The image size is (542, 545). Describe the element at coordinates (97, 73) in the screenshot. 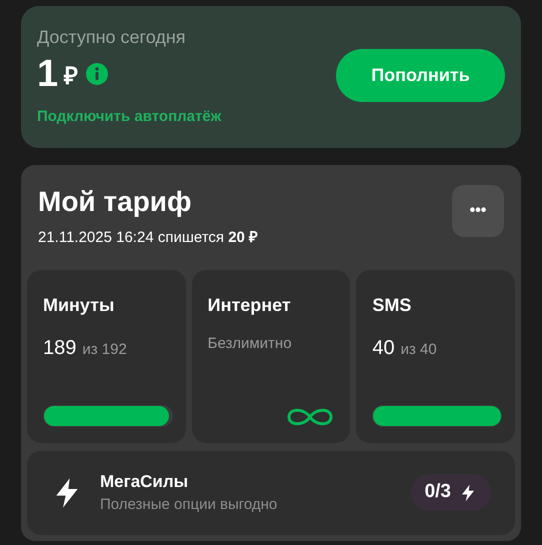

I see `info-icon` at that location.